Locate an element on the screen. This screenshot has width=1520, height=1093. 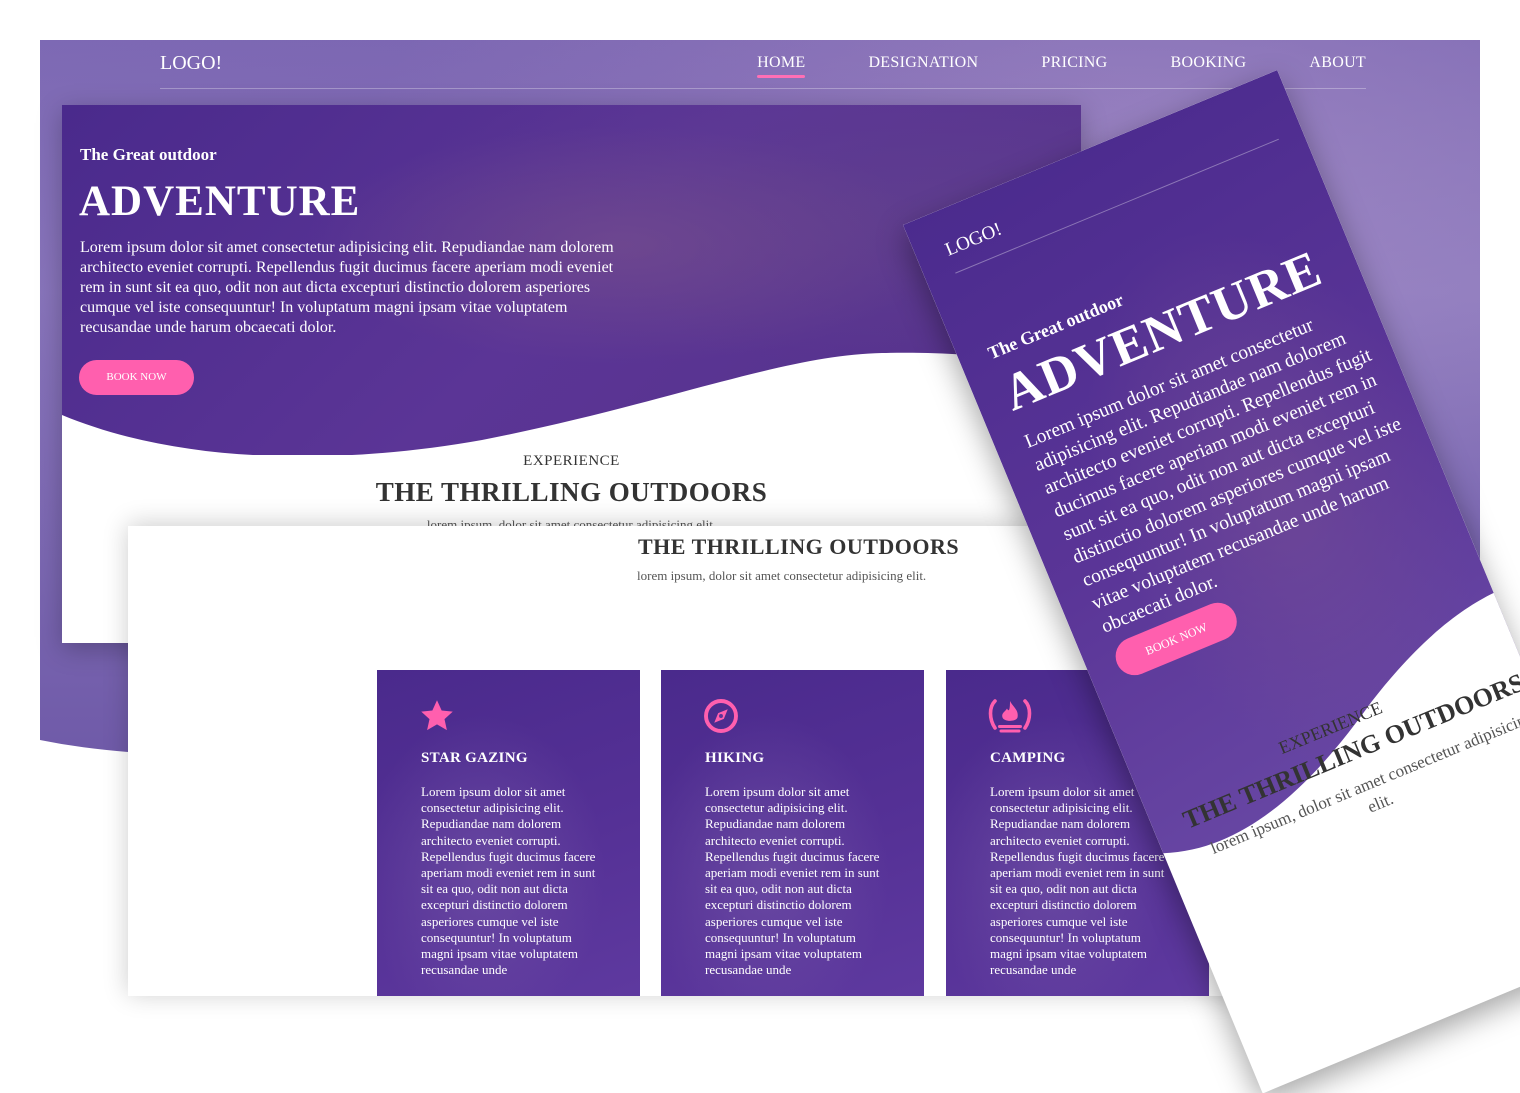
experience-title: THE THRILLING OUTDOORS is located at coordinates (571, 492).